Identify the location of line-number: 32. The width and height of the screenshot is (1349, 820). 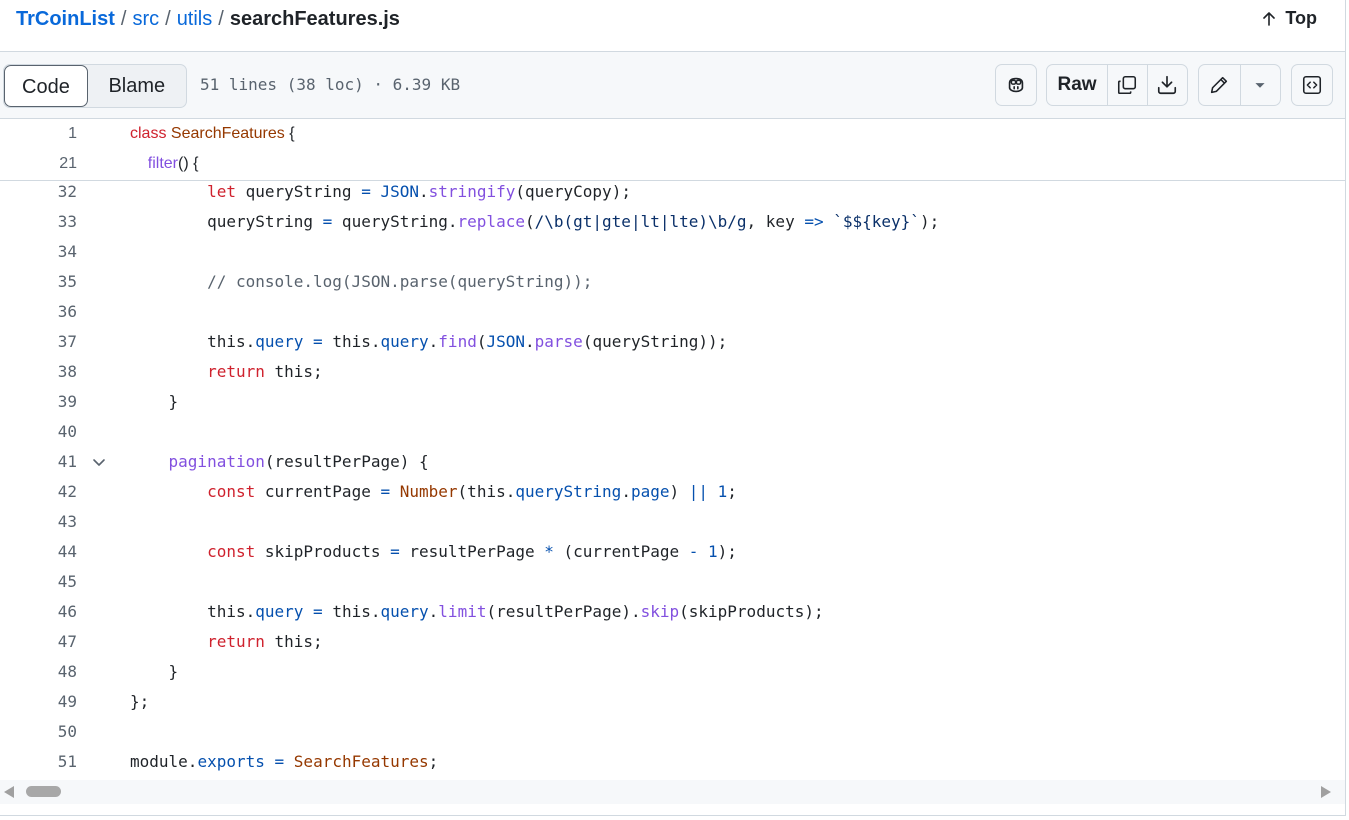
(38, 192).